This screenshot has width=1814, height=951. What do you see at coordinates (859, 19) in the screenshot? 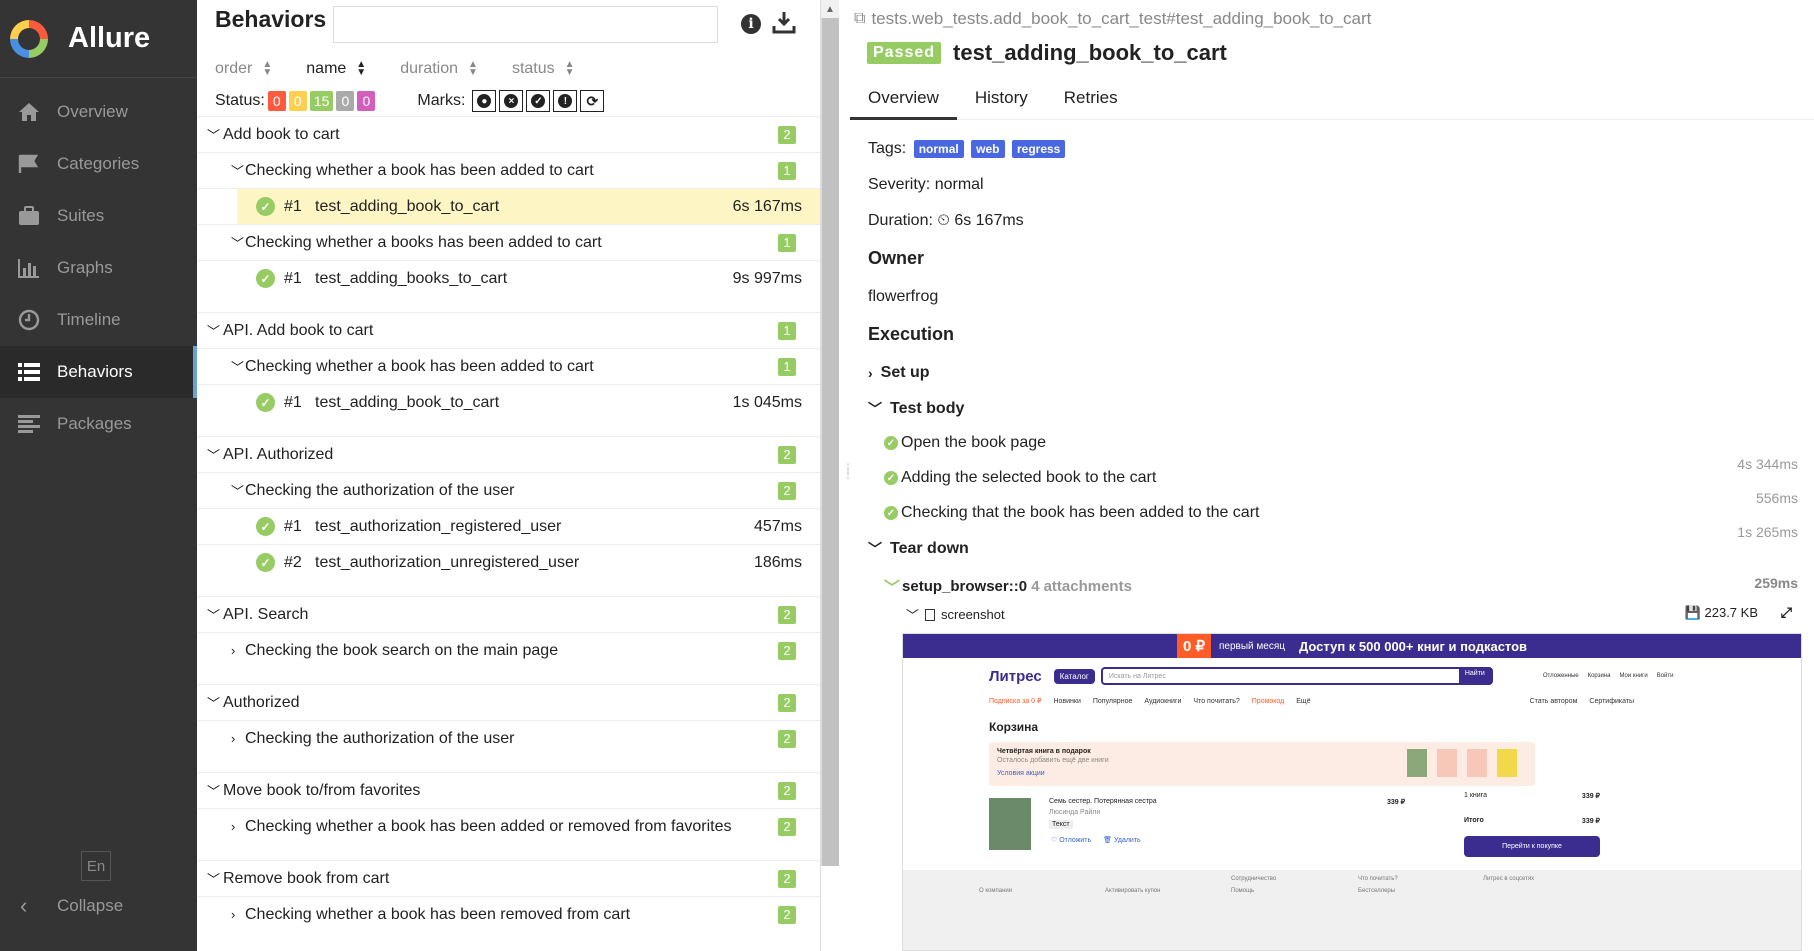
I see `copy-icon: ⧉` at bounding box center [859, 19].